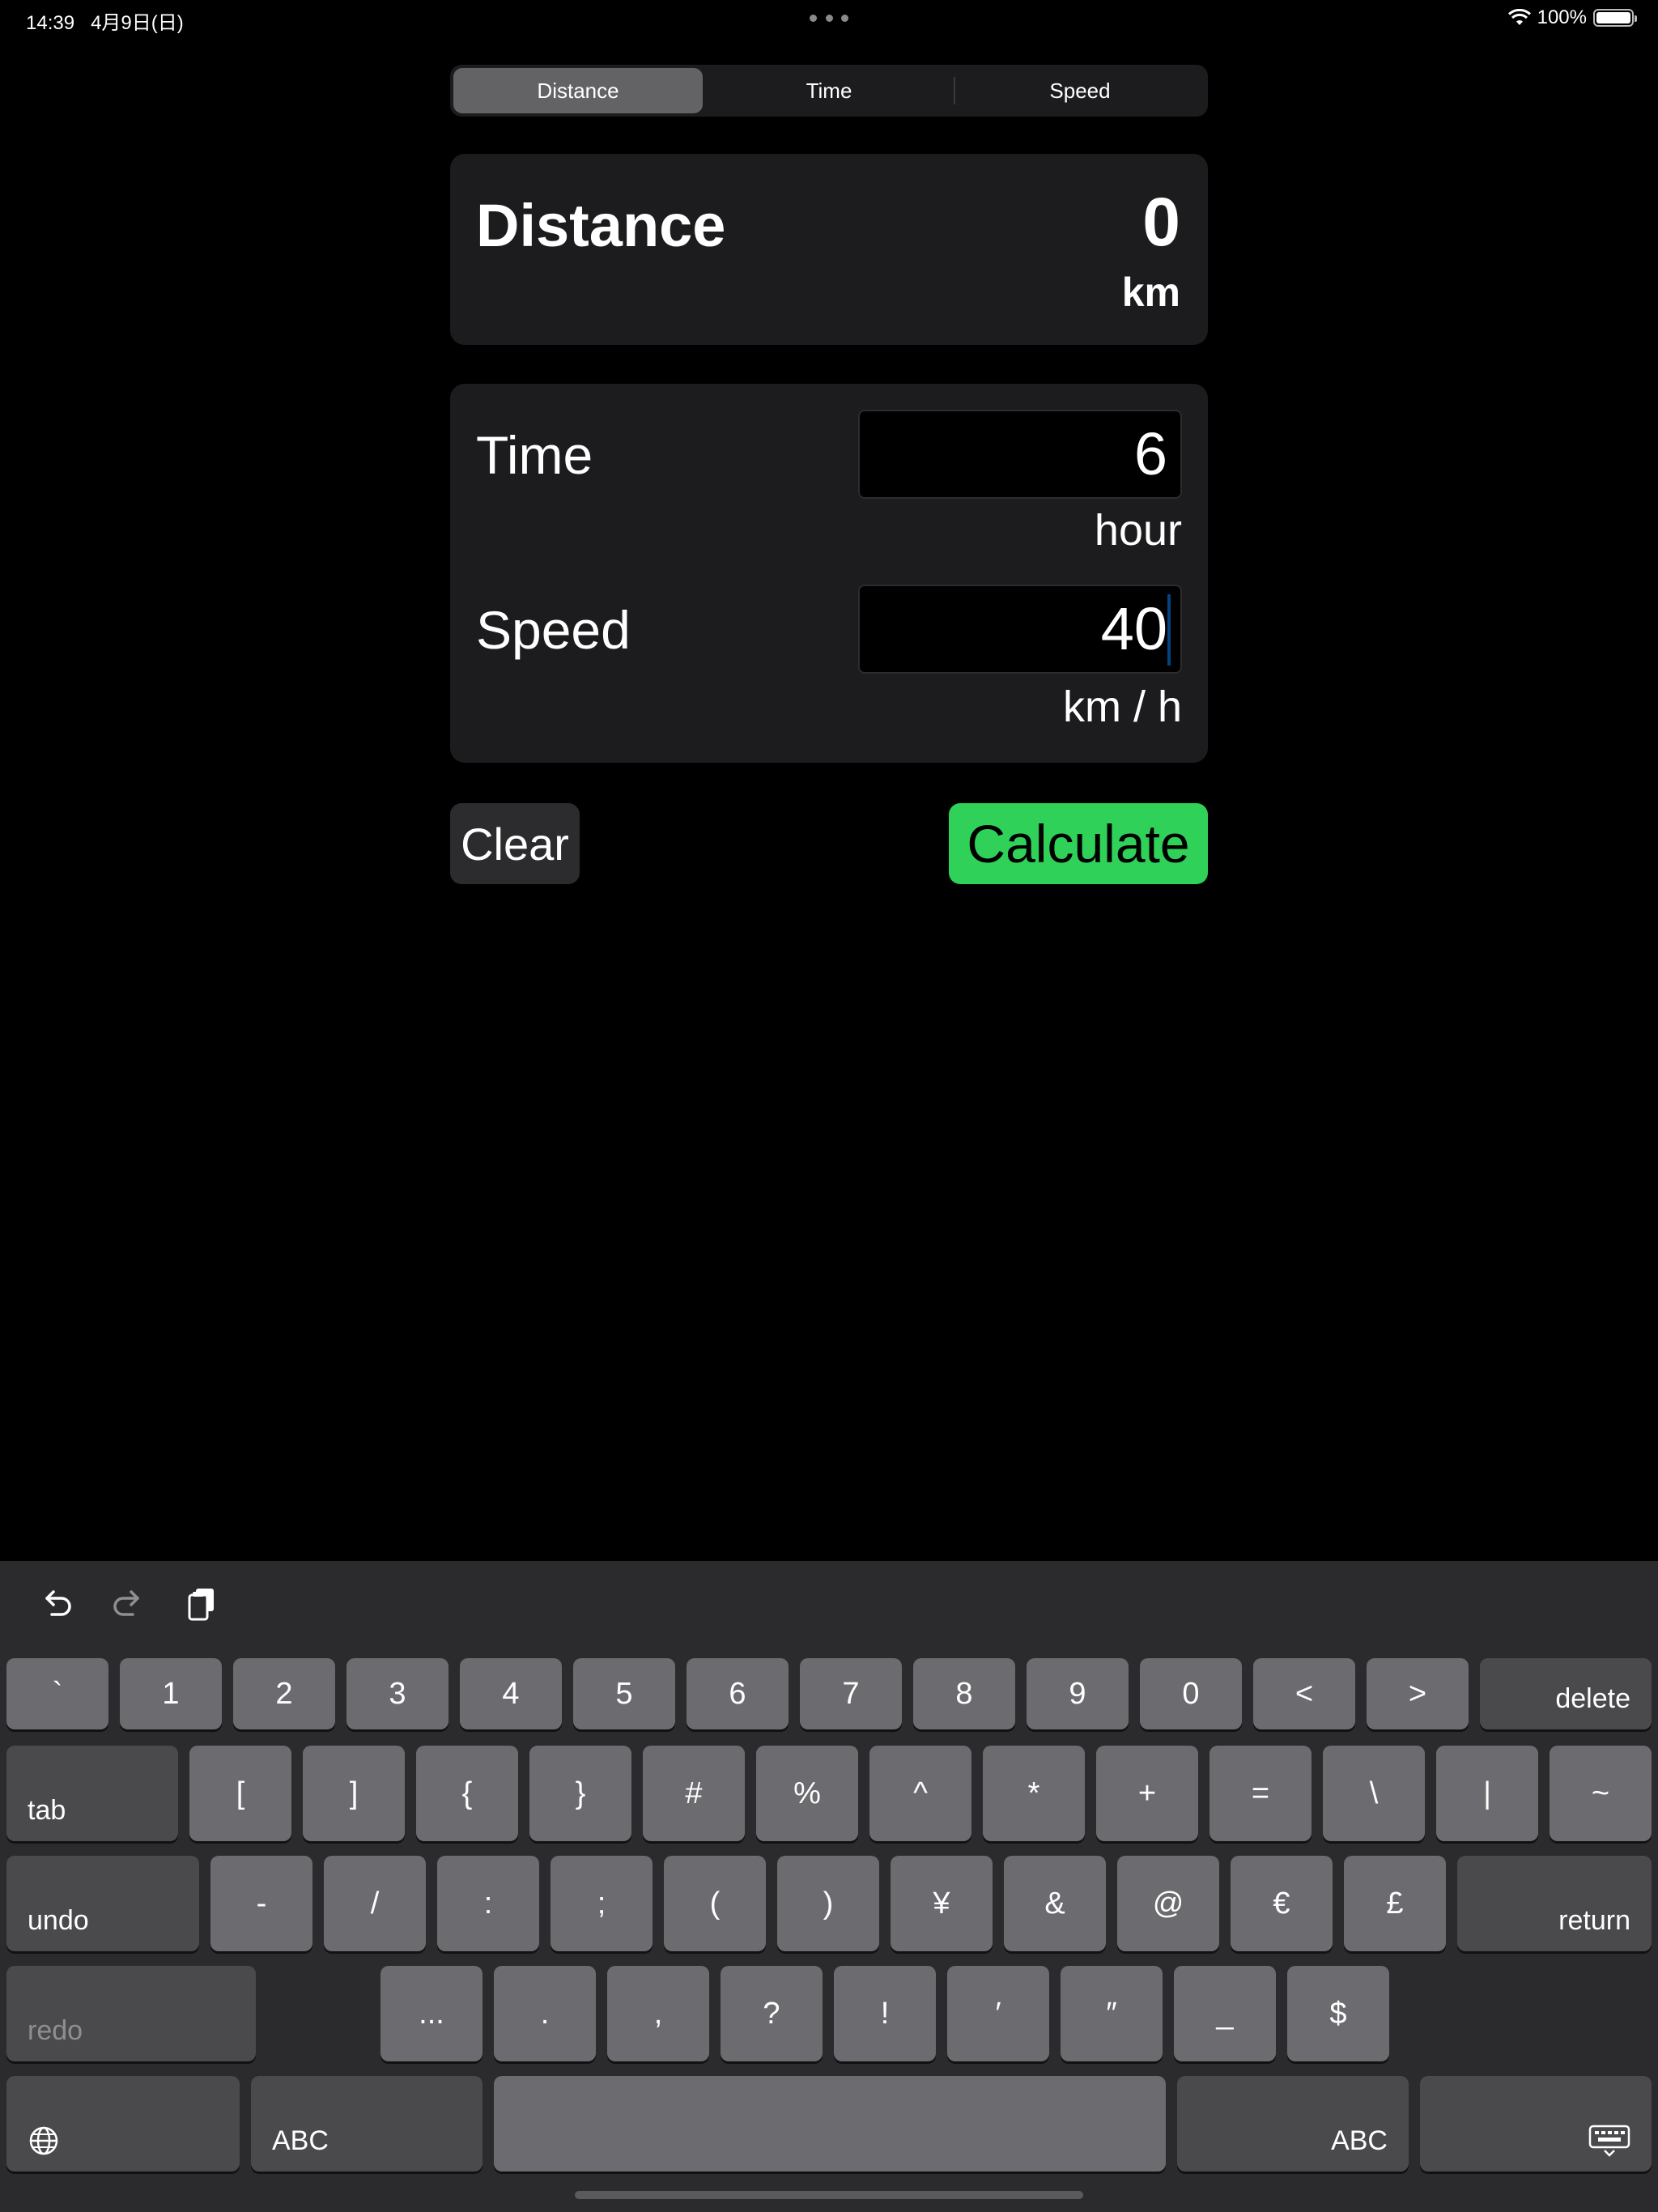 The width and height of the screenshot is (1658, 2212). Describe the element at coordinates (511, 1694) in the screenshot. I see `key-5: 4` at that location.